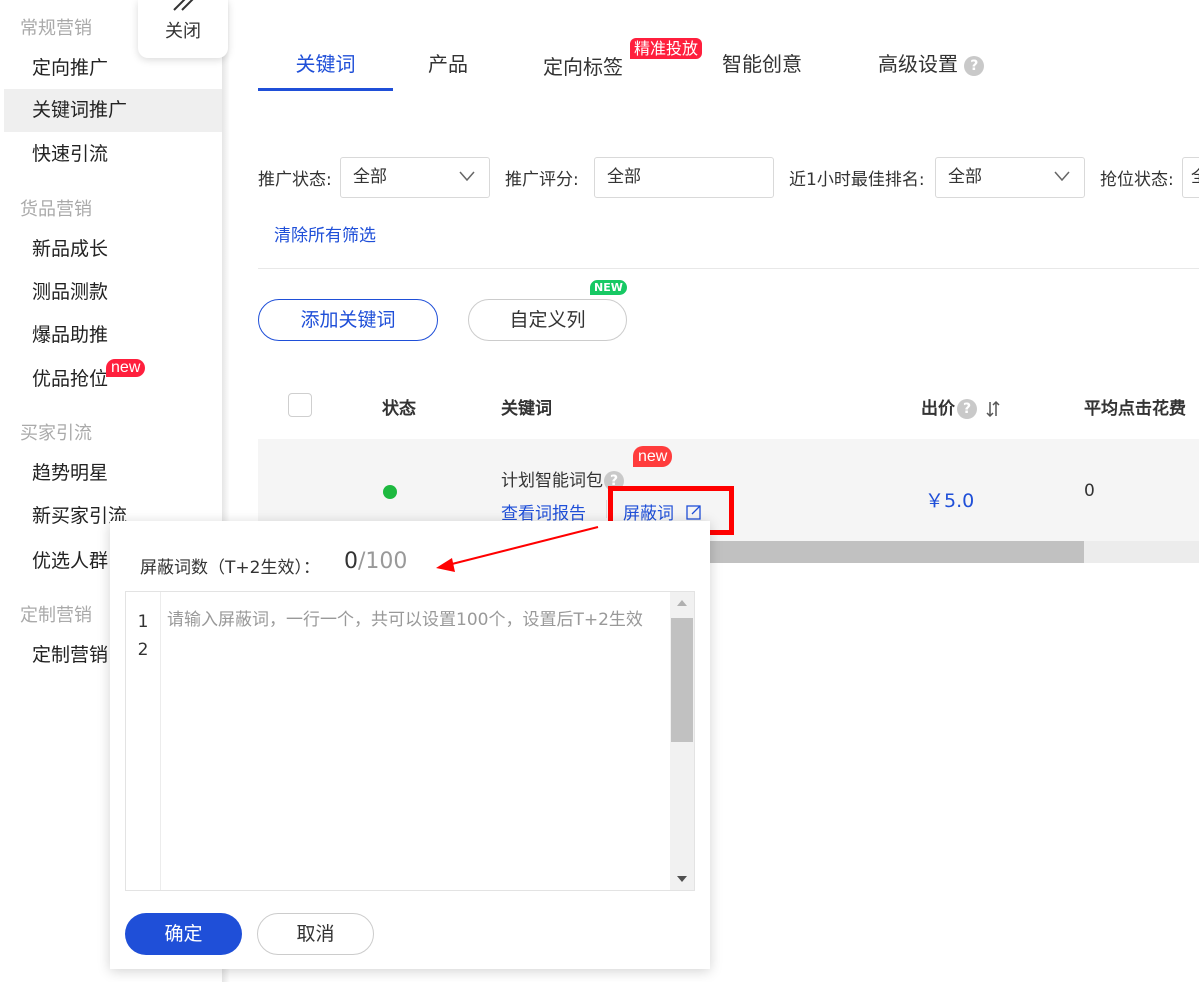 This screenshot has width=1199, height=982. I want to click on tab-smart-creative: 智能创意, so click(762, 68).